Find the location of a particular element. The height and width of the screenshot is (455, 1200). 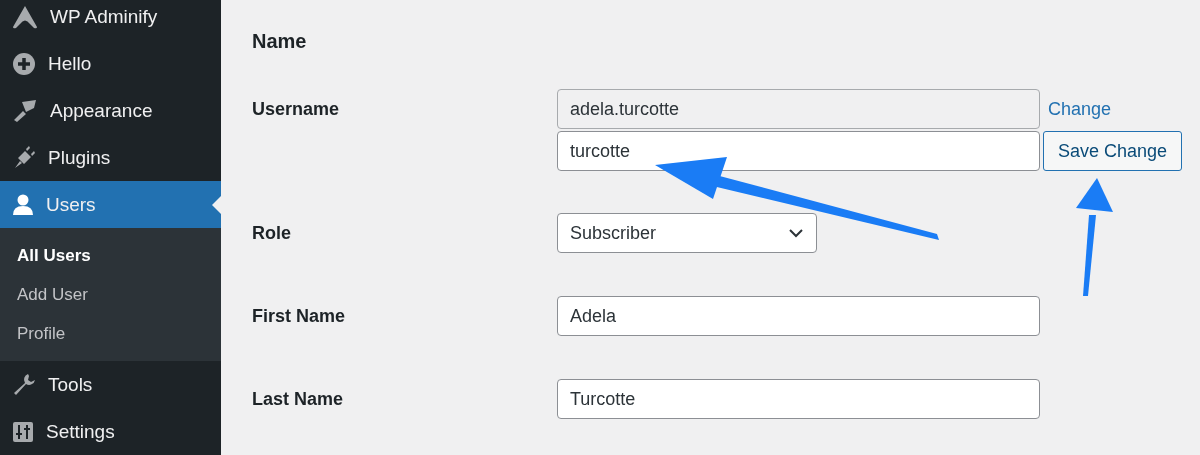

sidebar-item: Appearance is located at coordinates (110, 111).